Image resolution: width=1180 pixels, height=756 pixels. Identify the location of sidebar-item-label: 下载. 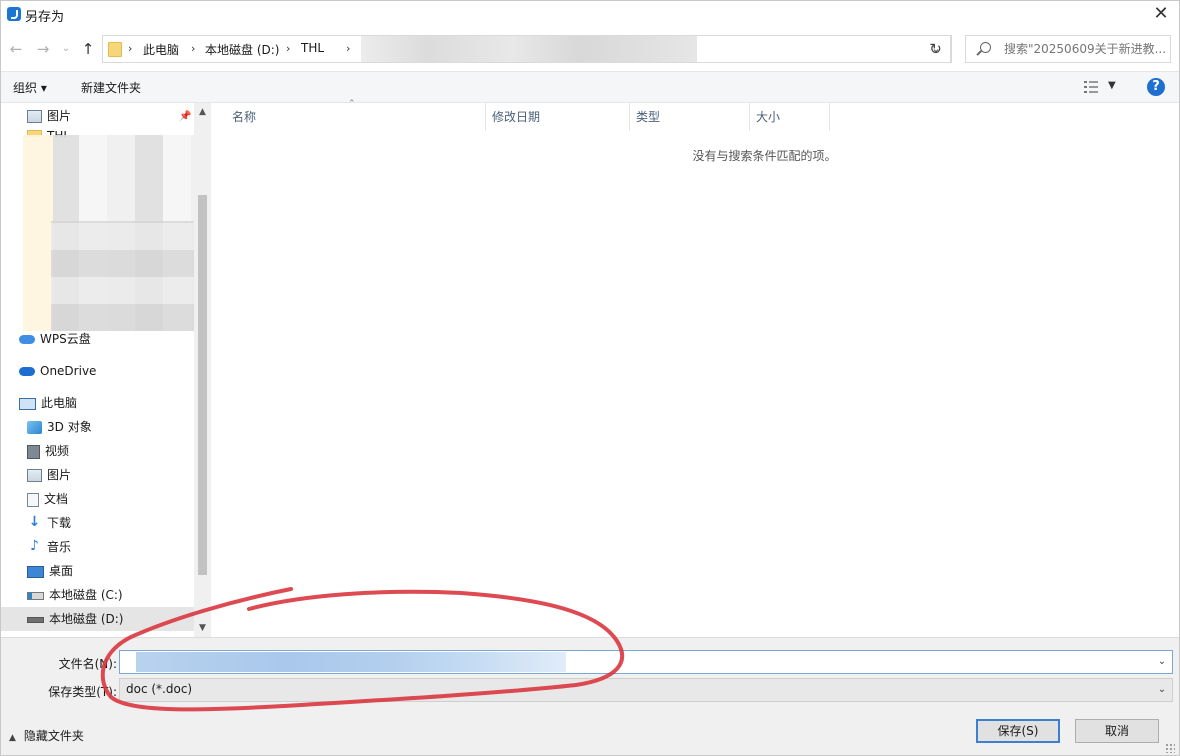
(59, 523).